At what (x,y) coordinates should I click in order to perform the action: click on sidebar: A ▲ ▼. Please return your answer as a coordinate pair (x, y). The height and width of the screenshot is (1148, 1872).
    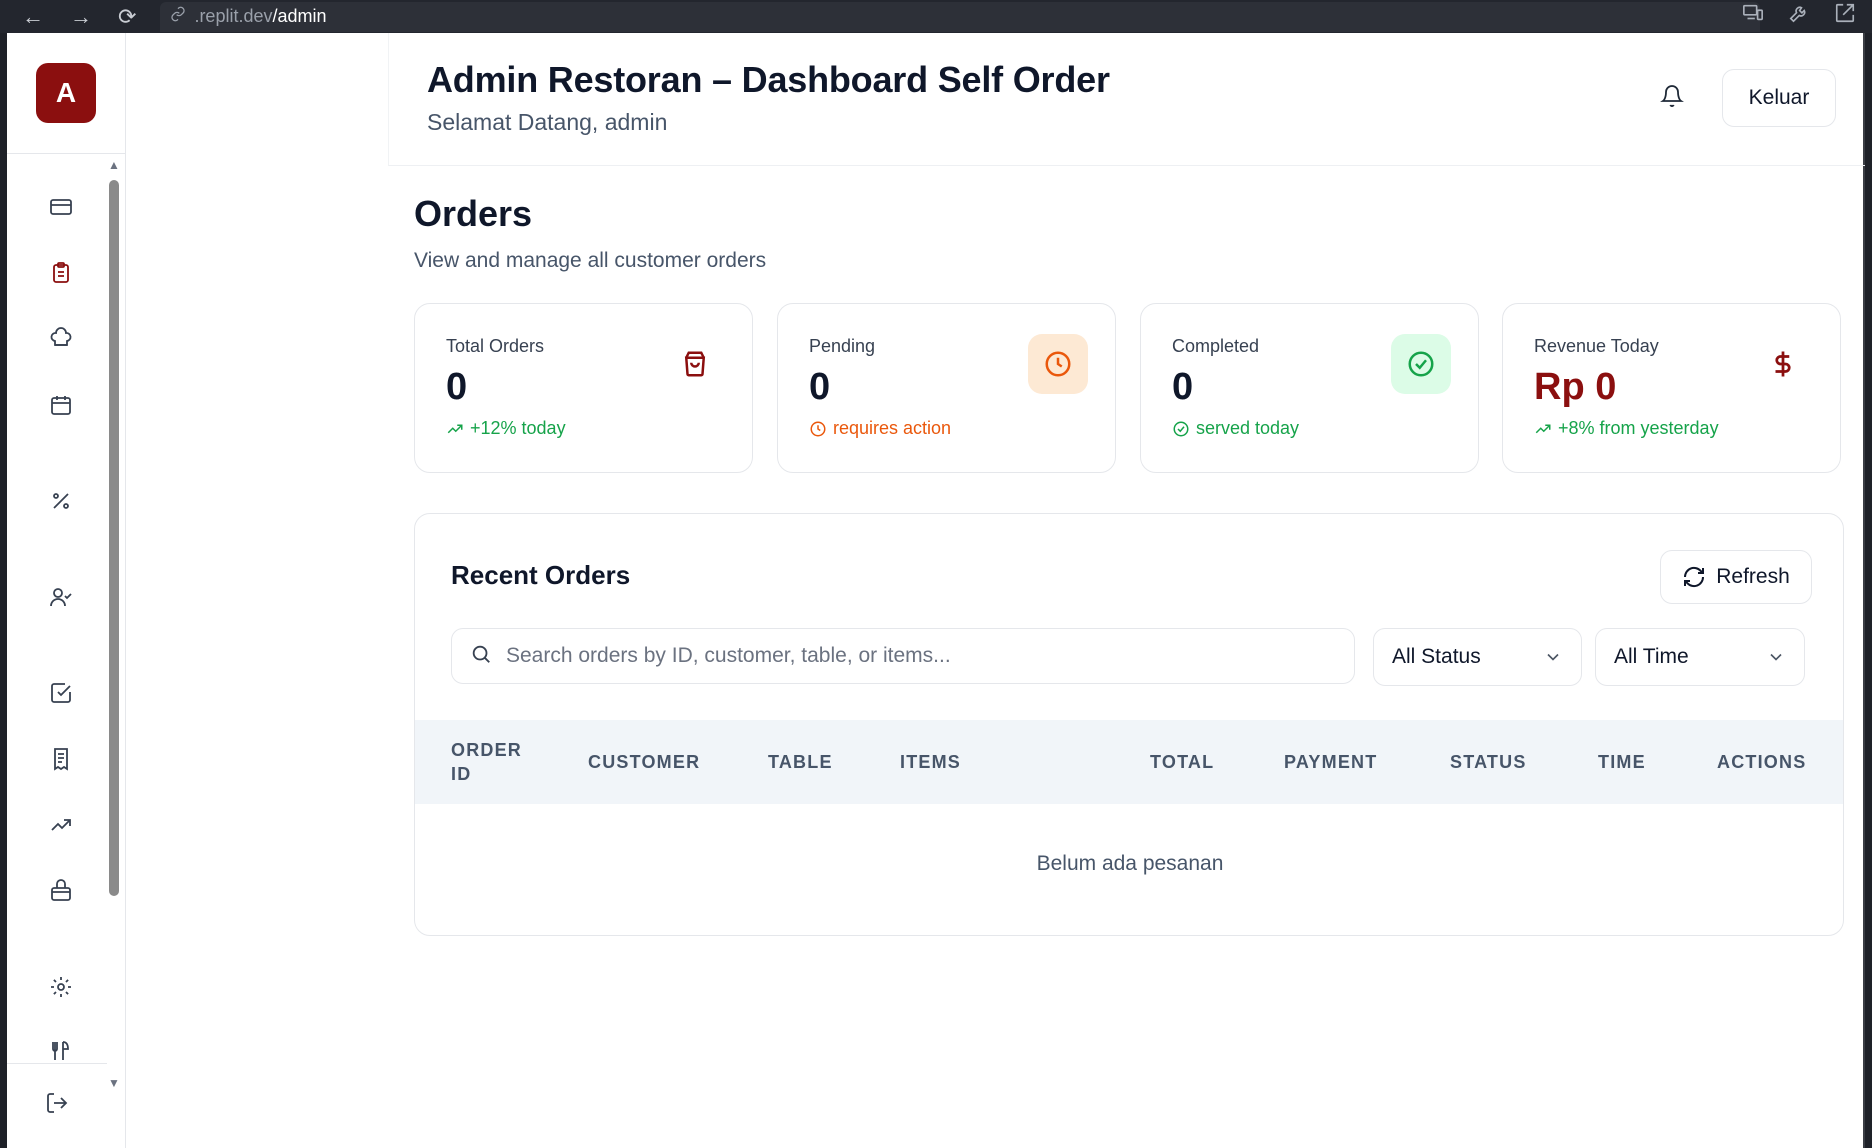
    Looking at the image, I should click on (66, 590).